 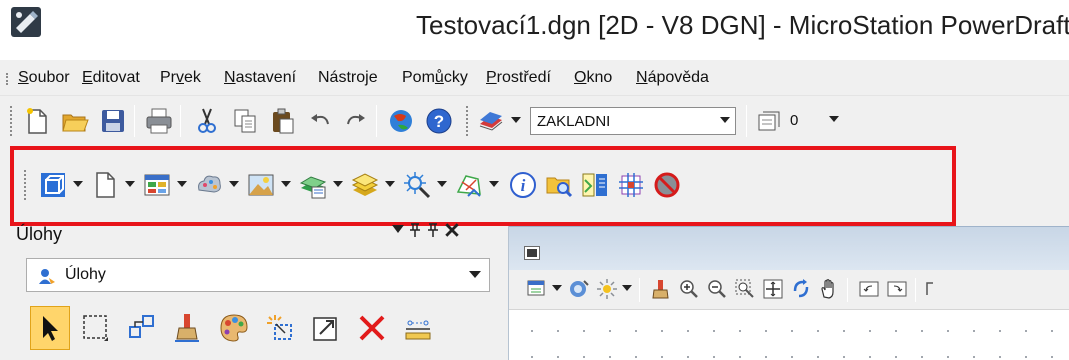 What do you see at coordinates (157, 185) in the screenshot?
I see `reference-icon` at bounding box center [157, 185].